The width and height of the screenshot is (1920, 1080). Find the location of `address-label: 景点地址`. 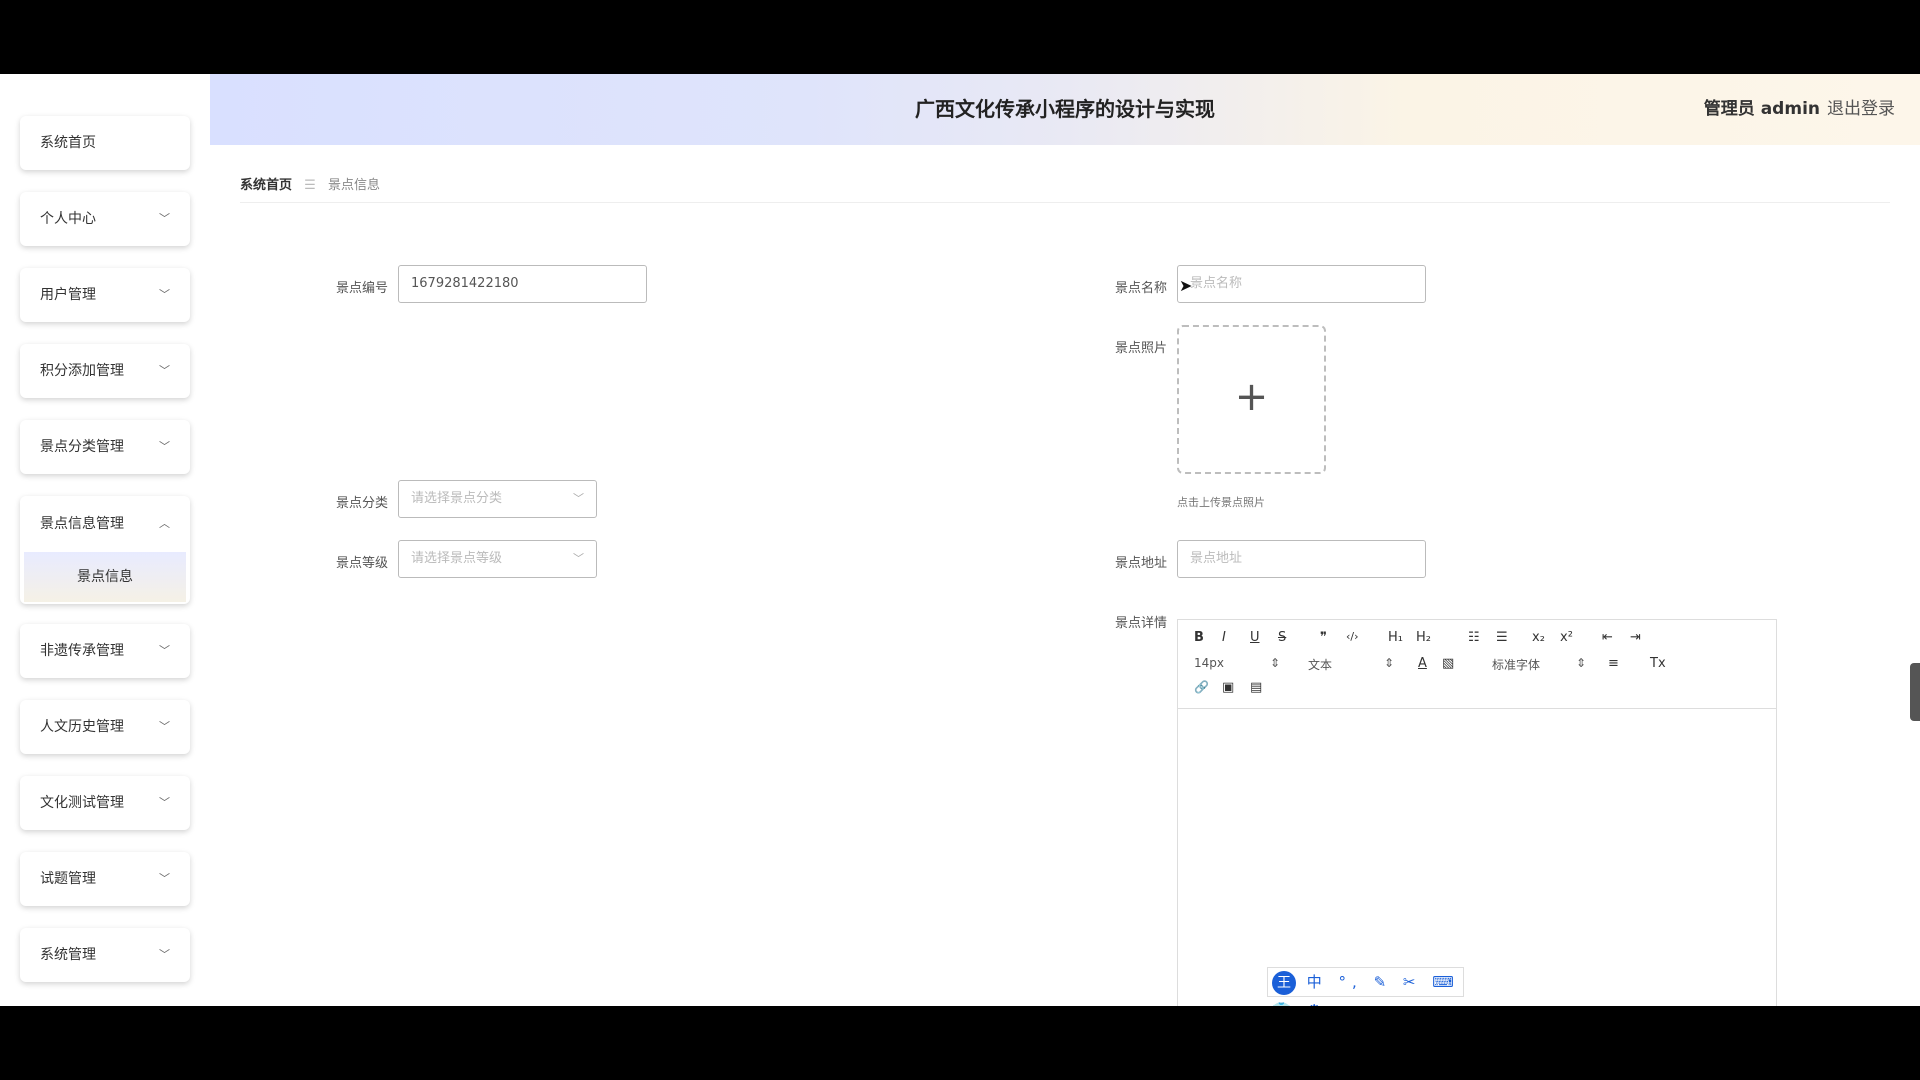

address-label: 景点地址 is located at coordinates (1140, 563).